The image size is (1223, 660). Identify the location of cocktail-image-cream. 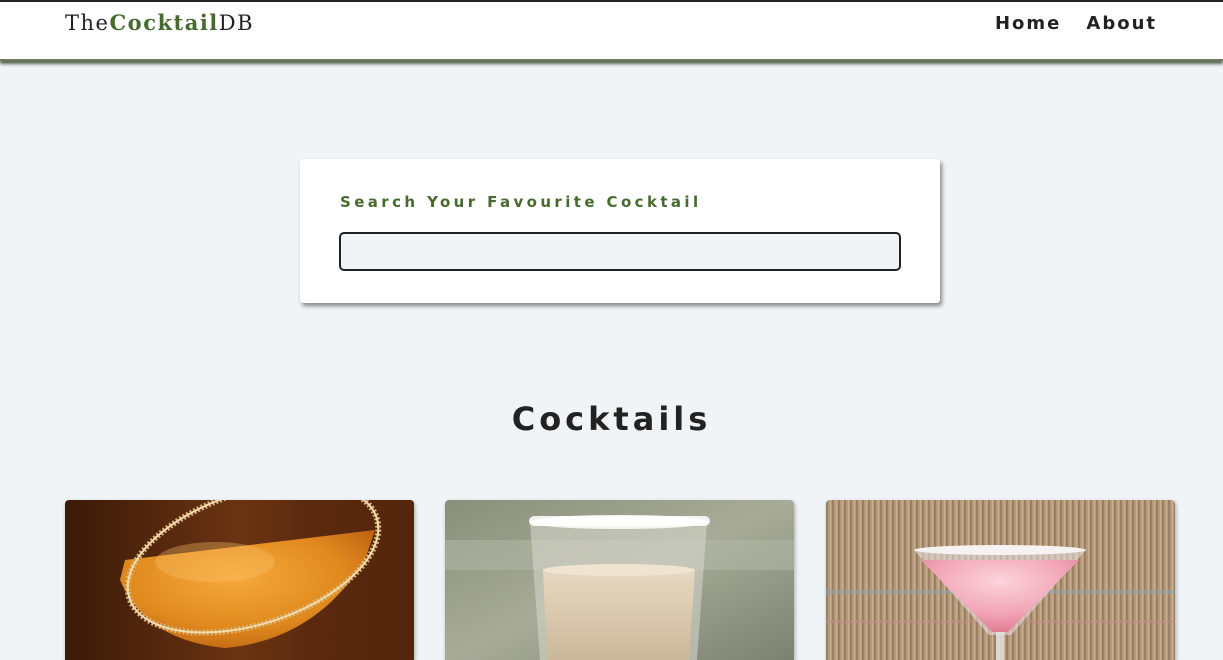
(619, 580).